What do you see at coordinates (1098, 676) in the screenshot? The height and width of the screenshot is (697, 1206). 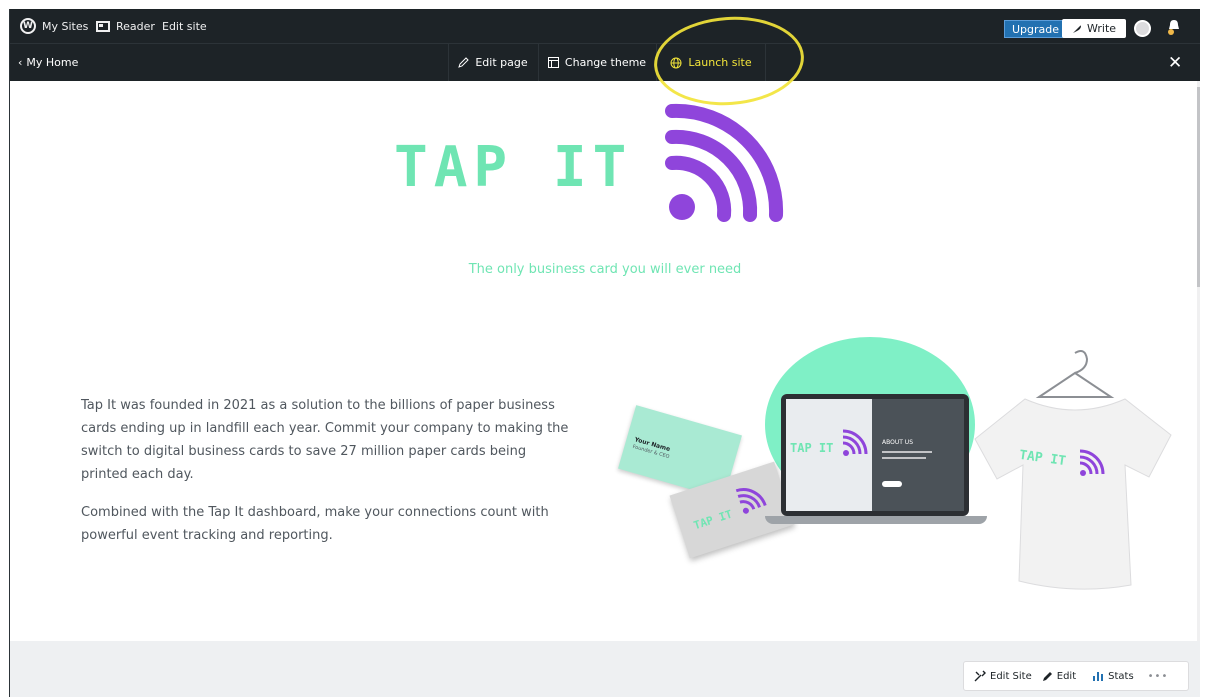 I see `bar-chart-icon` at bounding box center [1098, 676].